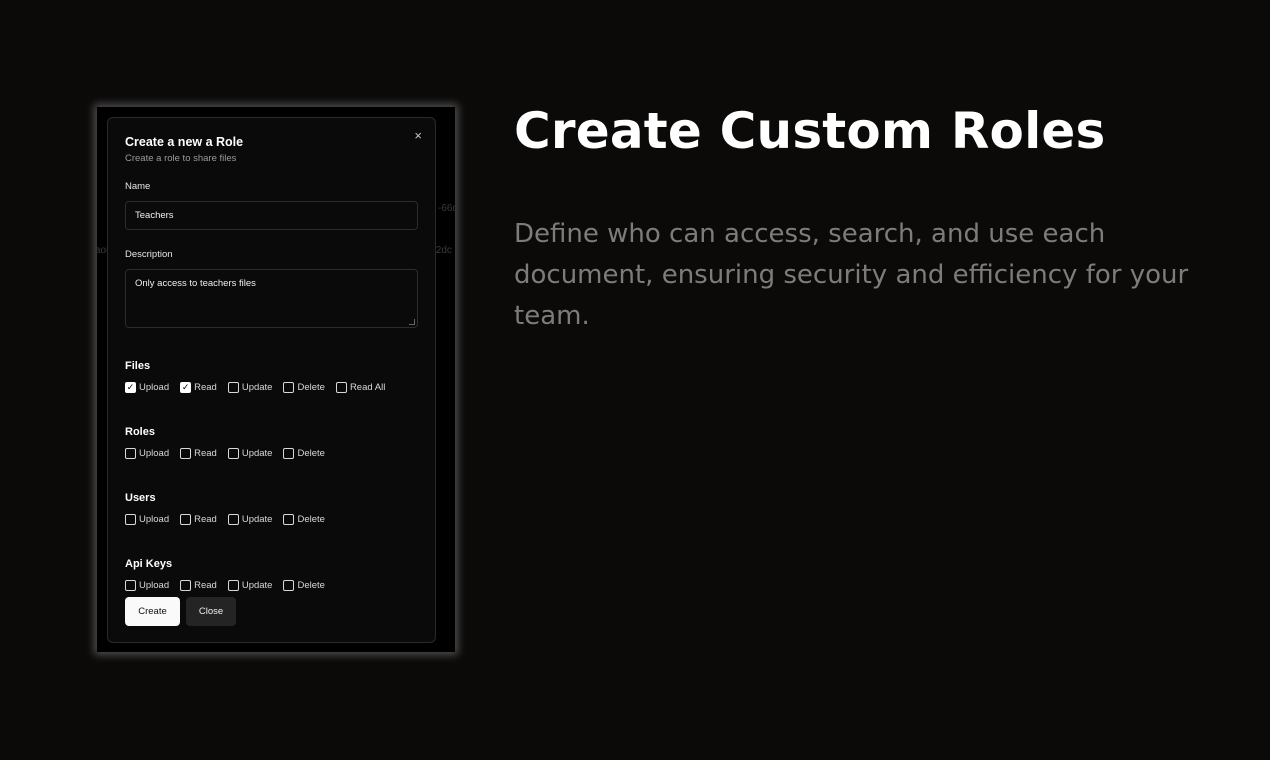 This screenshot has height=760, width=1270. Describe the element at coordinates (140, 498) in the screenshot. I see `permission-group-title: Users` at that location.